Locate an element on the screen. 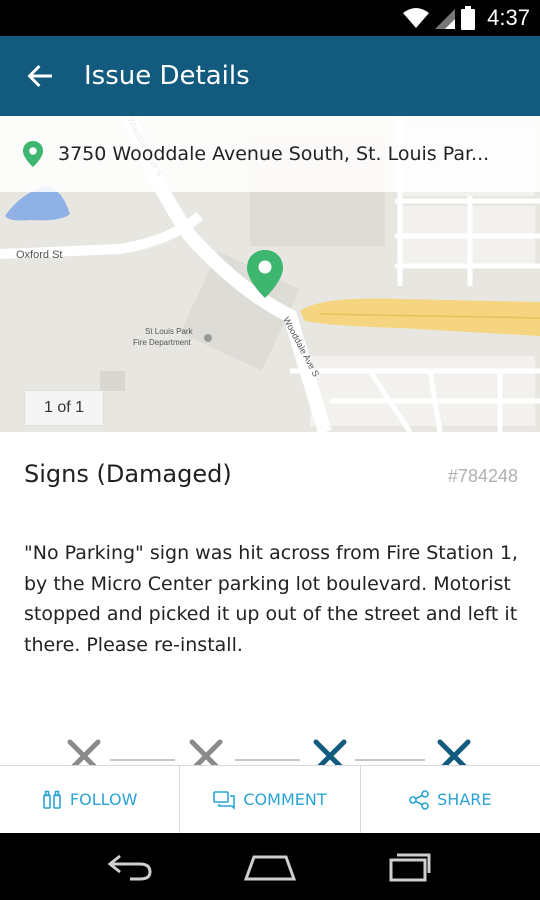 The height and width of the screenshot is (900, 540). clock: 4:37 is located at coordinates (508, 17).